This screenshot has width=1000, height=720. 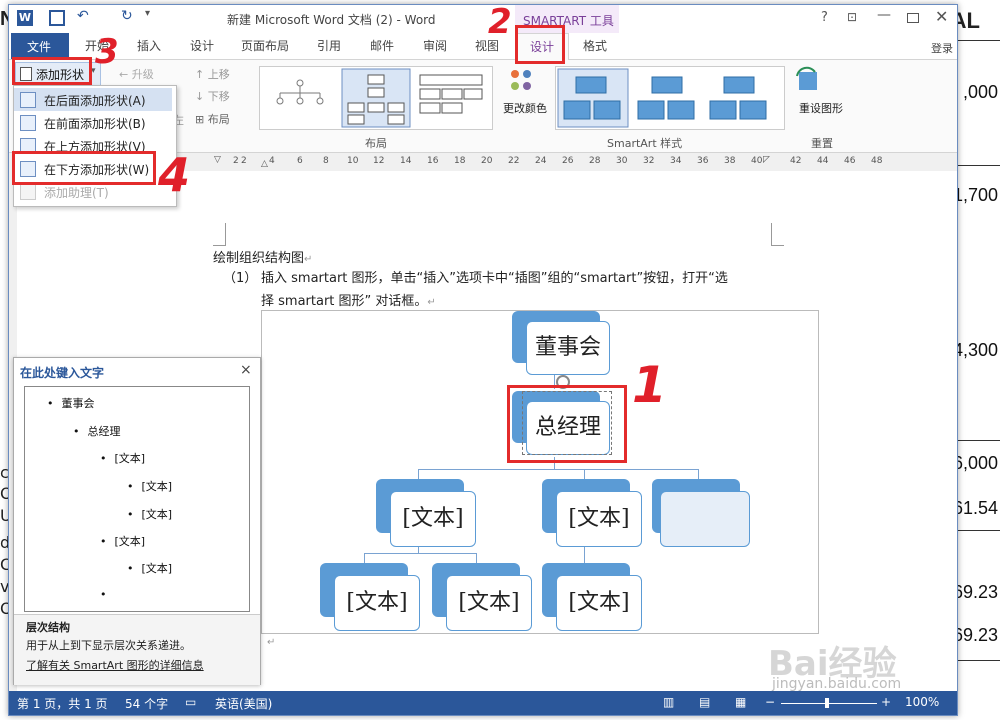 I want to click on help-icon: ?, so click(x=824, y=17).